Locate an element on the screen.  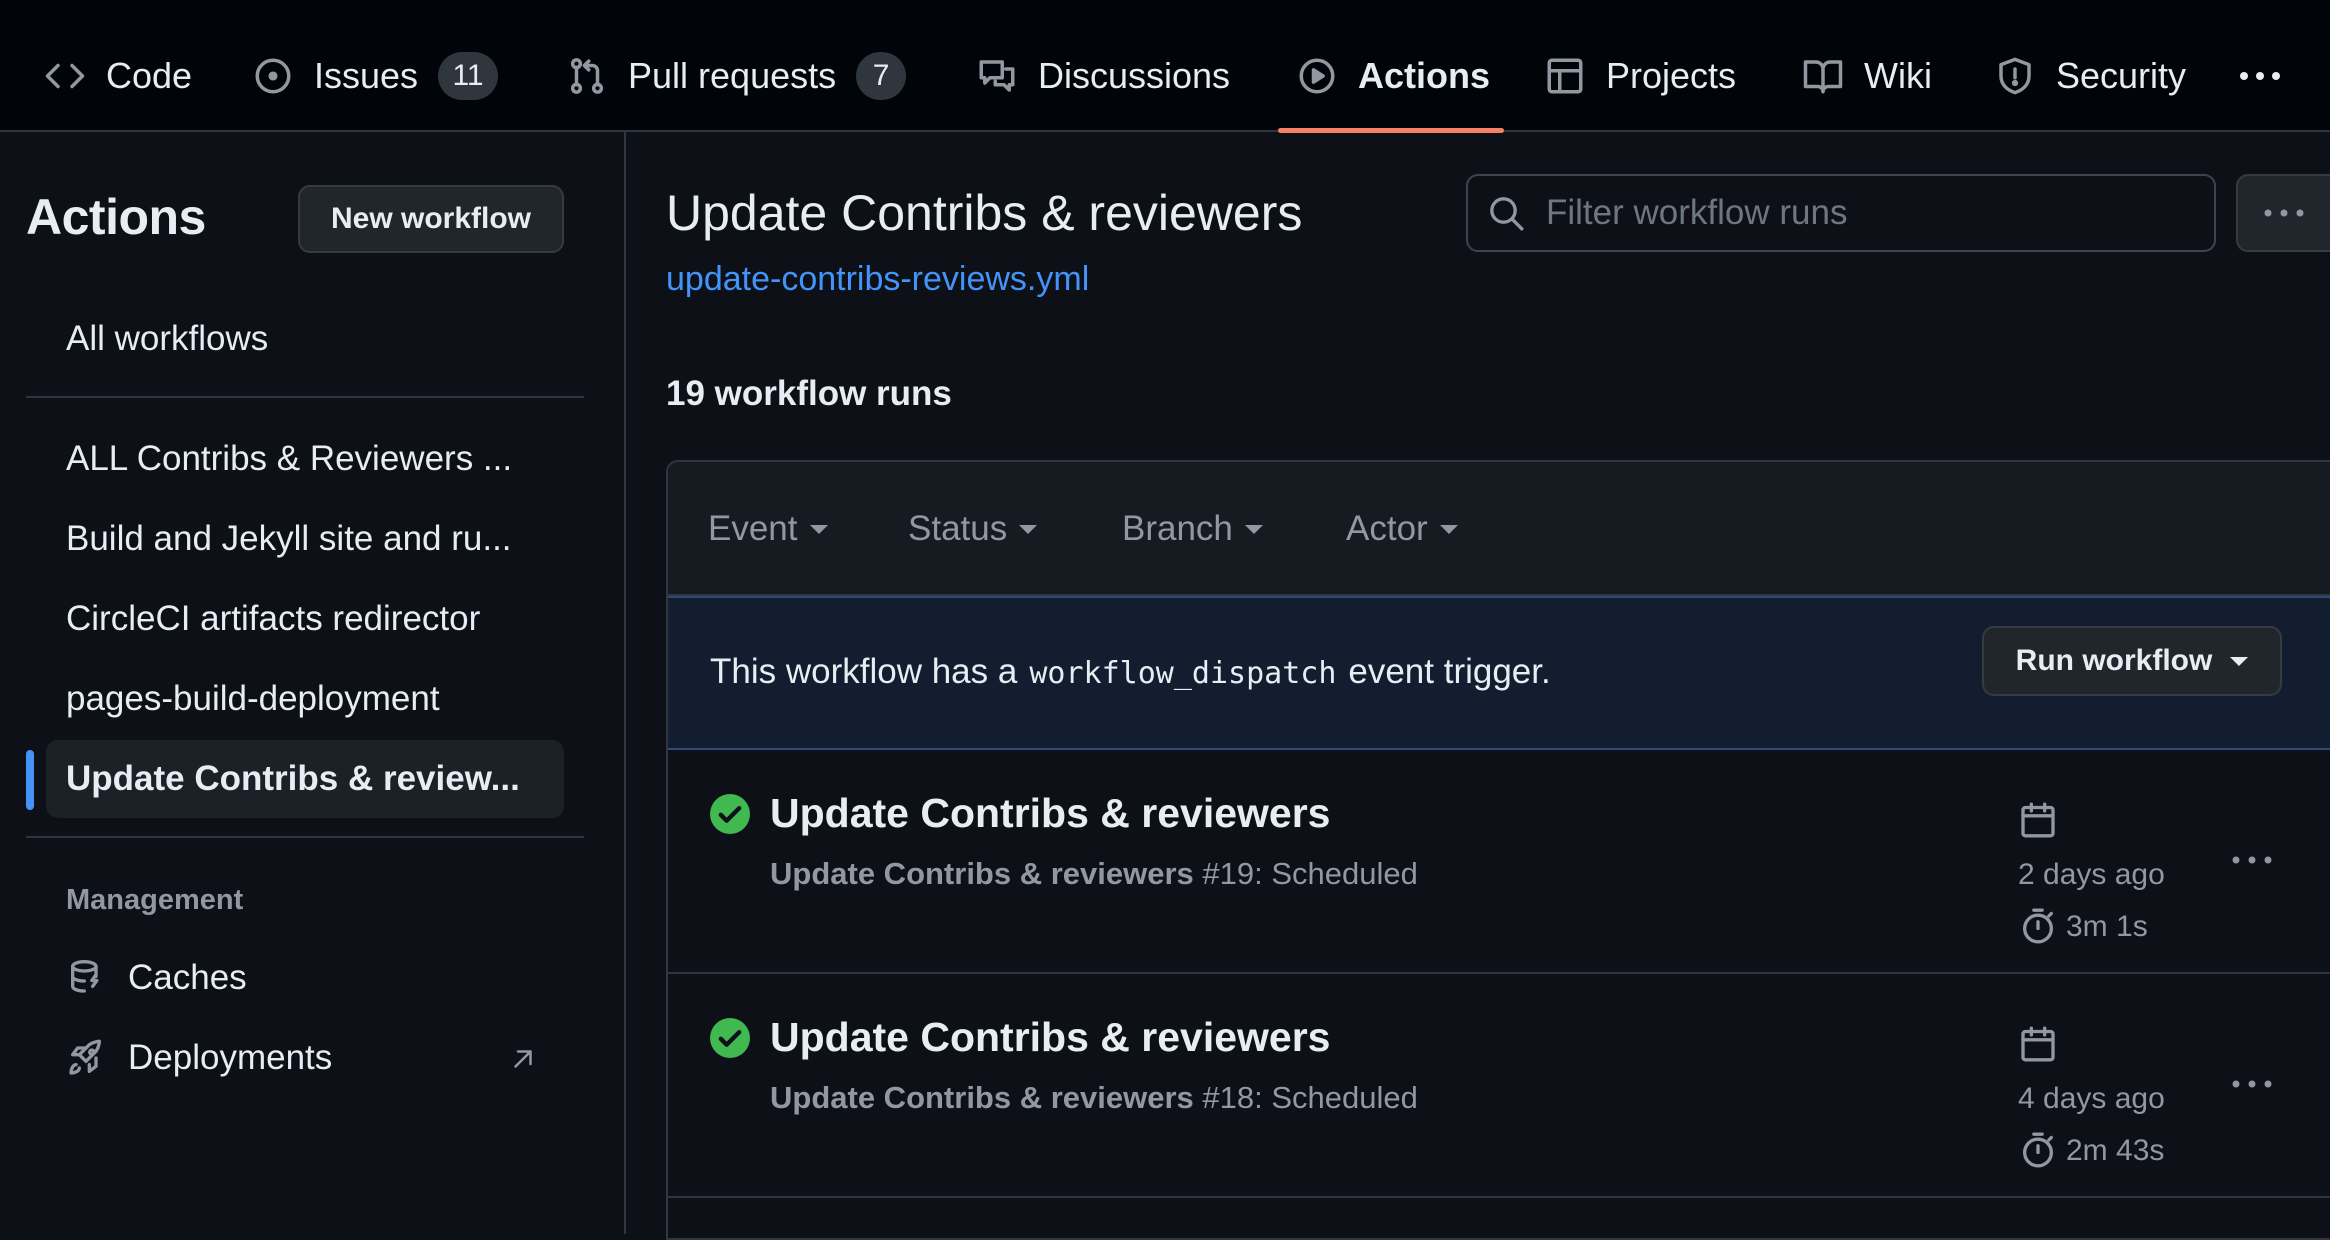
runs-filter-bar: Event Status Branch Actor is located at coordinates (1499, 529).